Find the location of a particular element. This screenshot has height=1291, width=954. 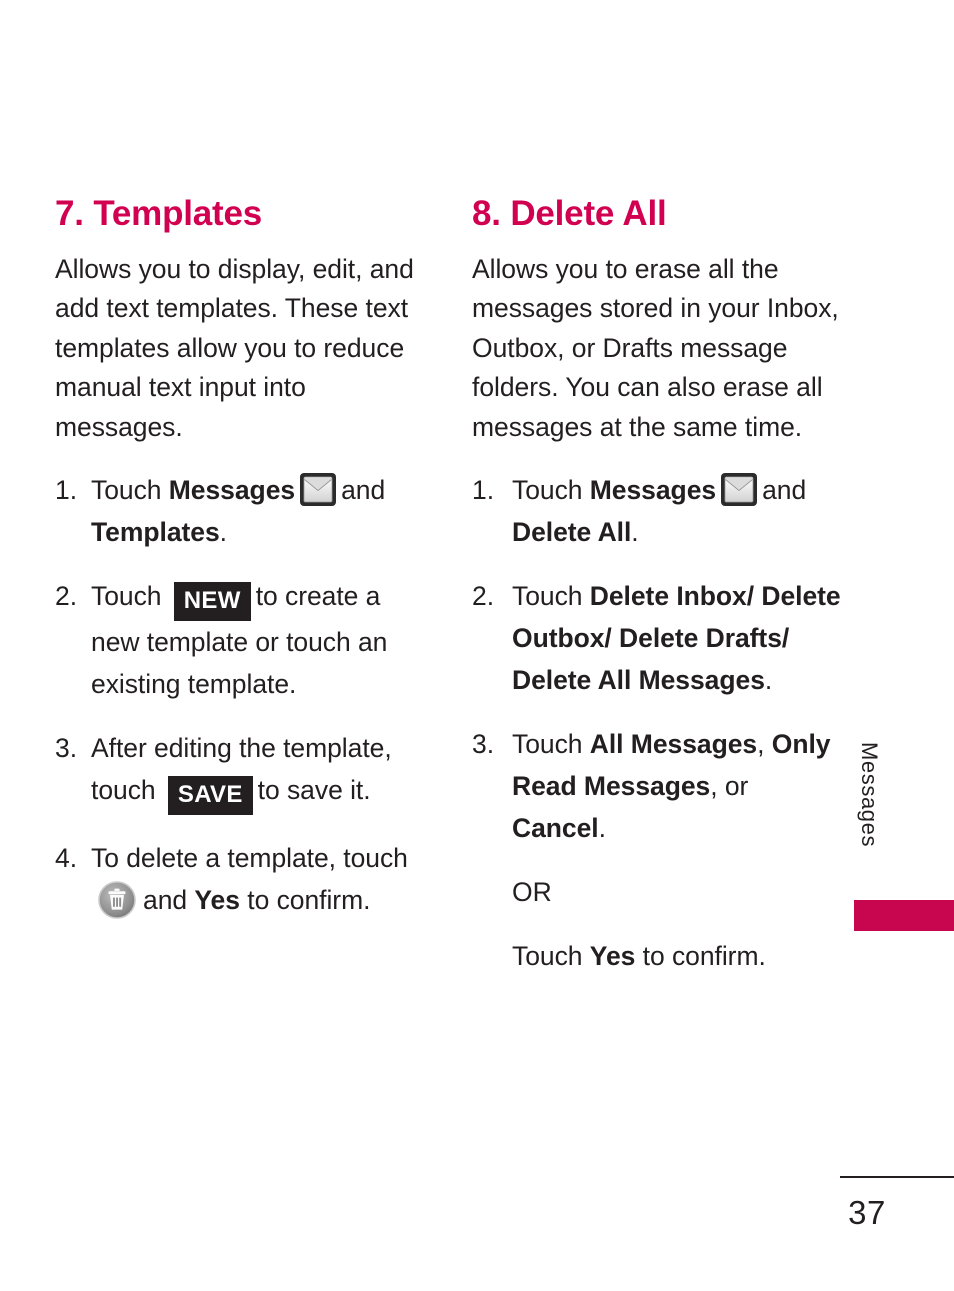

or-label: OR is located at coordinates (532, 892).